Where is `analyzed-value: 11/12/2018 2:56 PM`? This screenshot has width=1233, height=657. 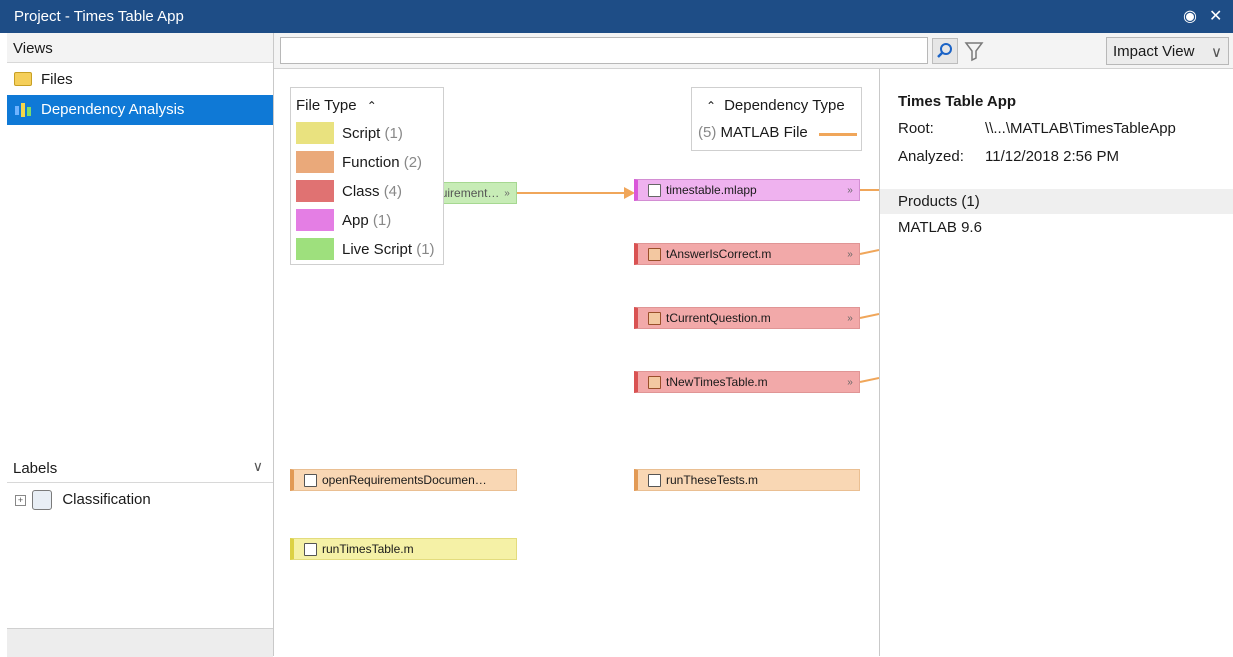 analyzed-value: 11/12/2018 2:56 PM is located at coordinates (1052, 156).